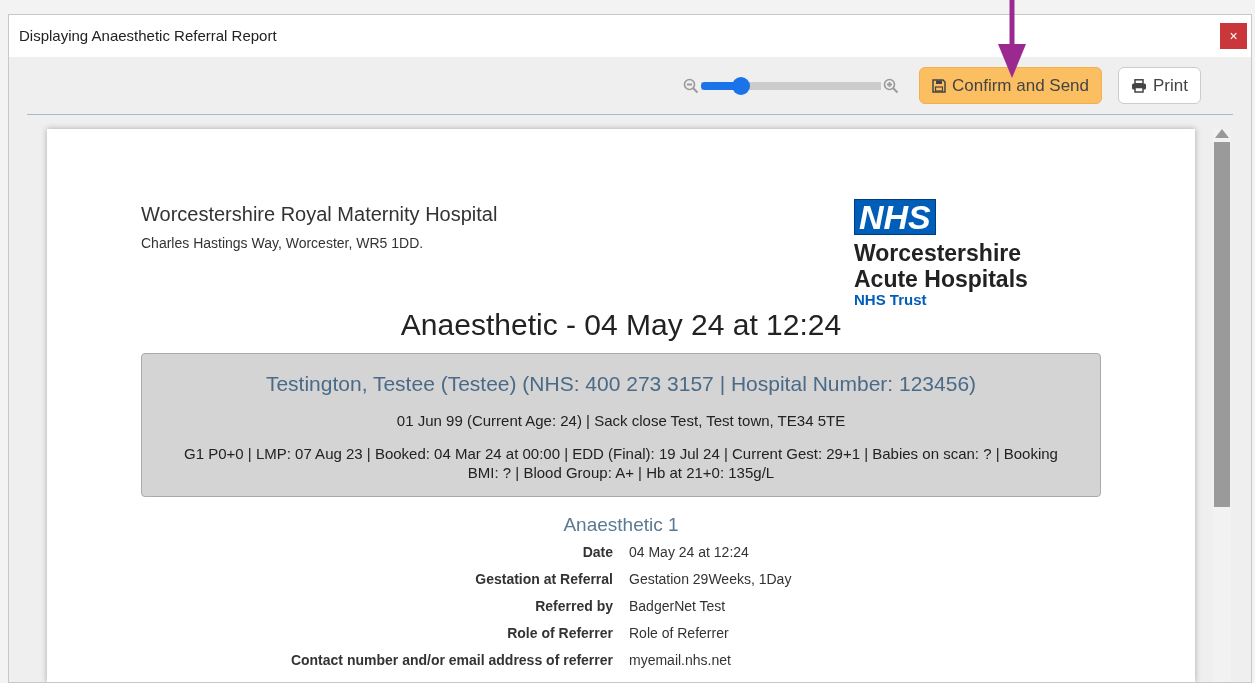 This screenshot has height=683, width=1255. Describe the element at coordinates (621, 325) in the screenshot. I see `report-title: Anaesthetic - 04 May 24 at 12:24` at that location.